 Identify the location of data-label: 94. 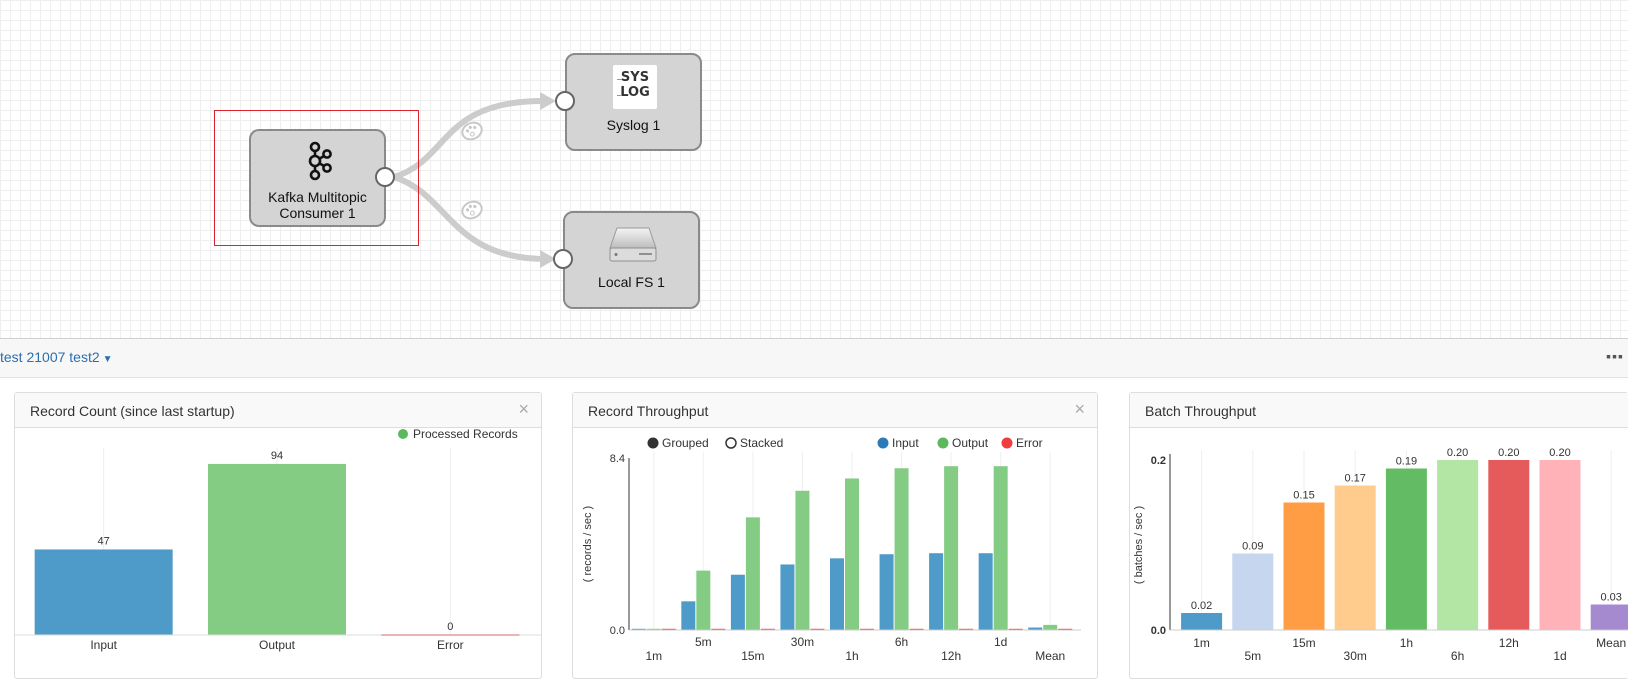
(277, 456).